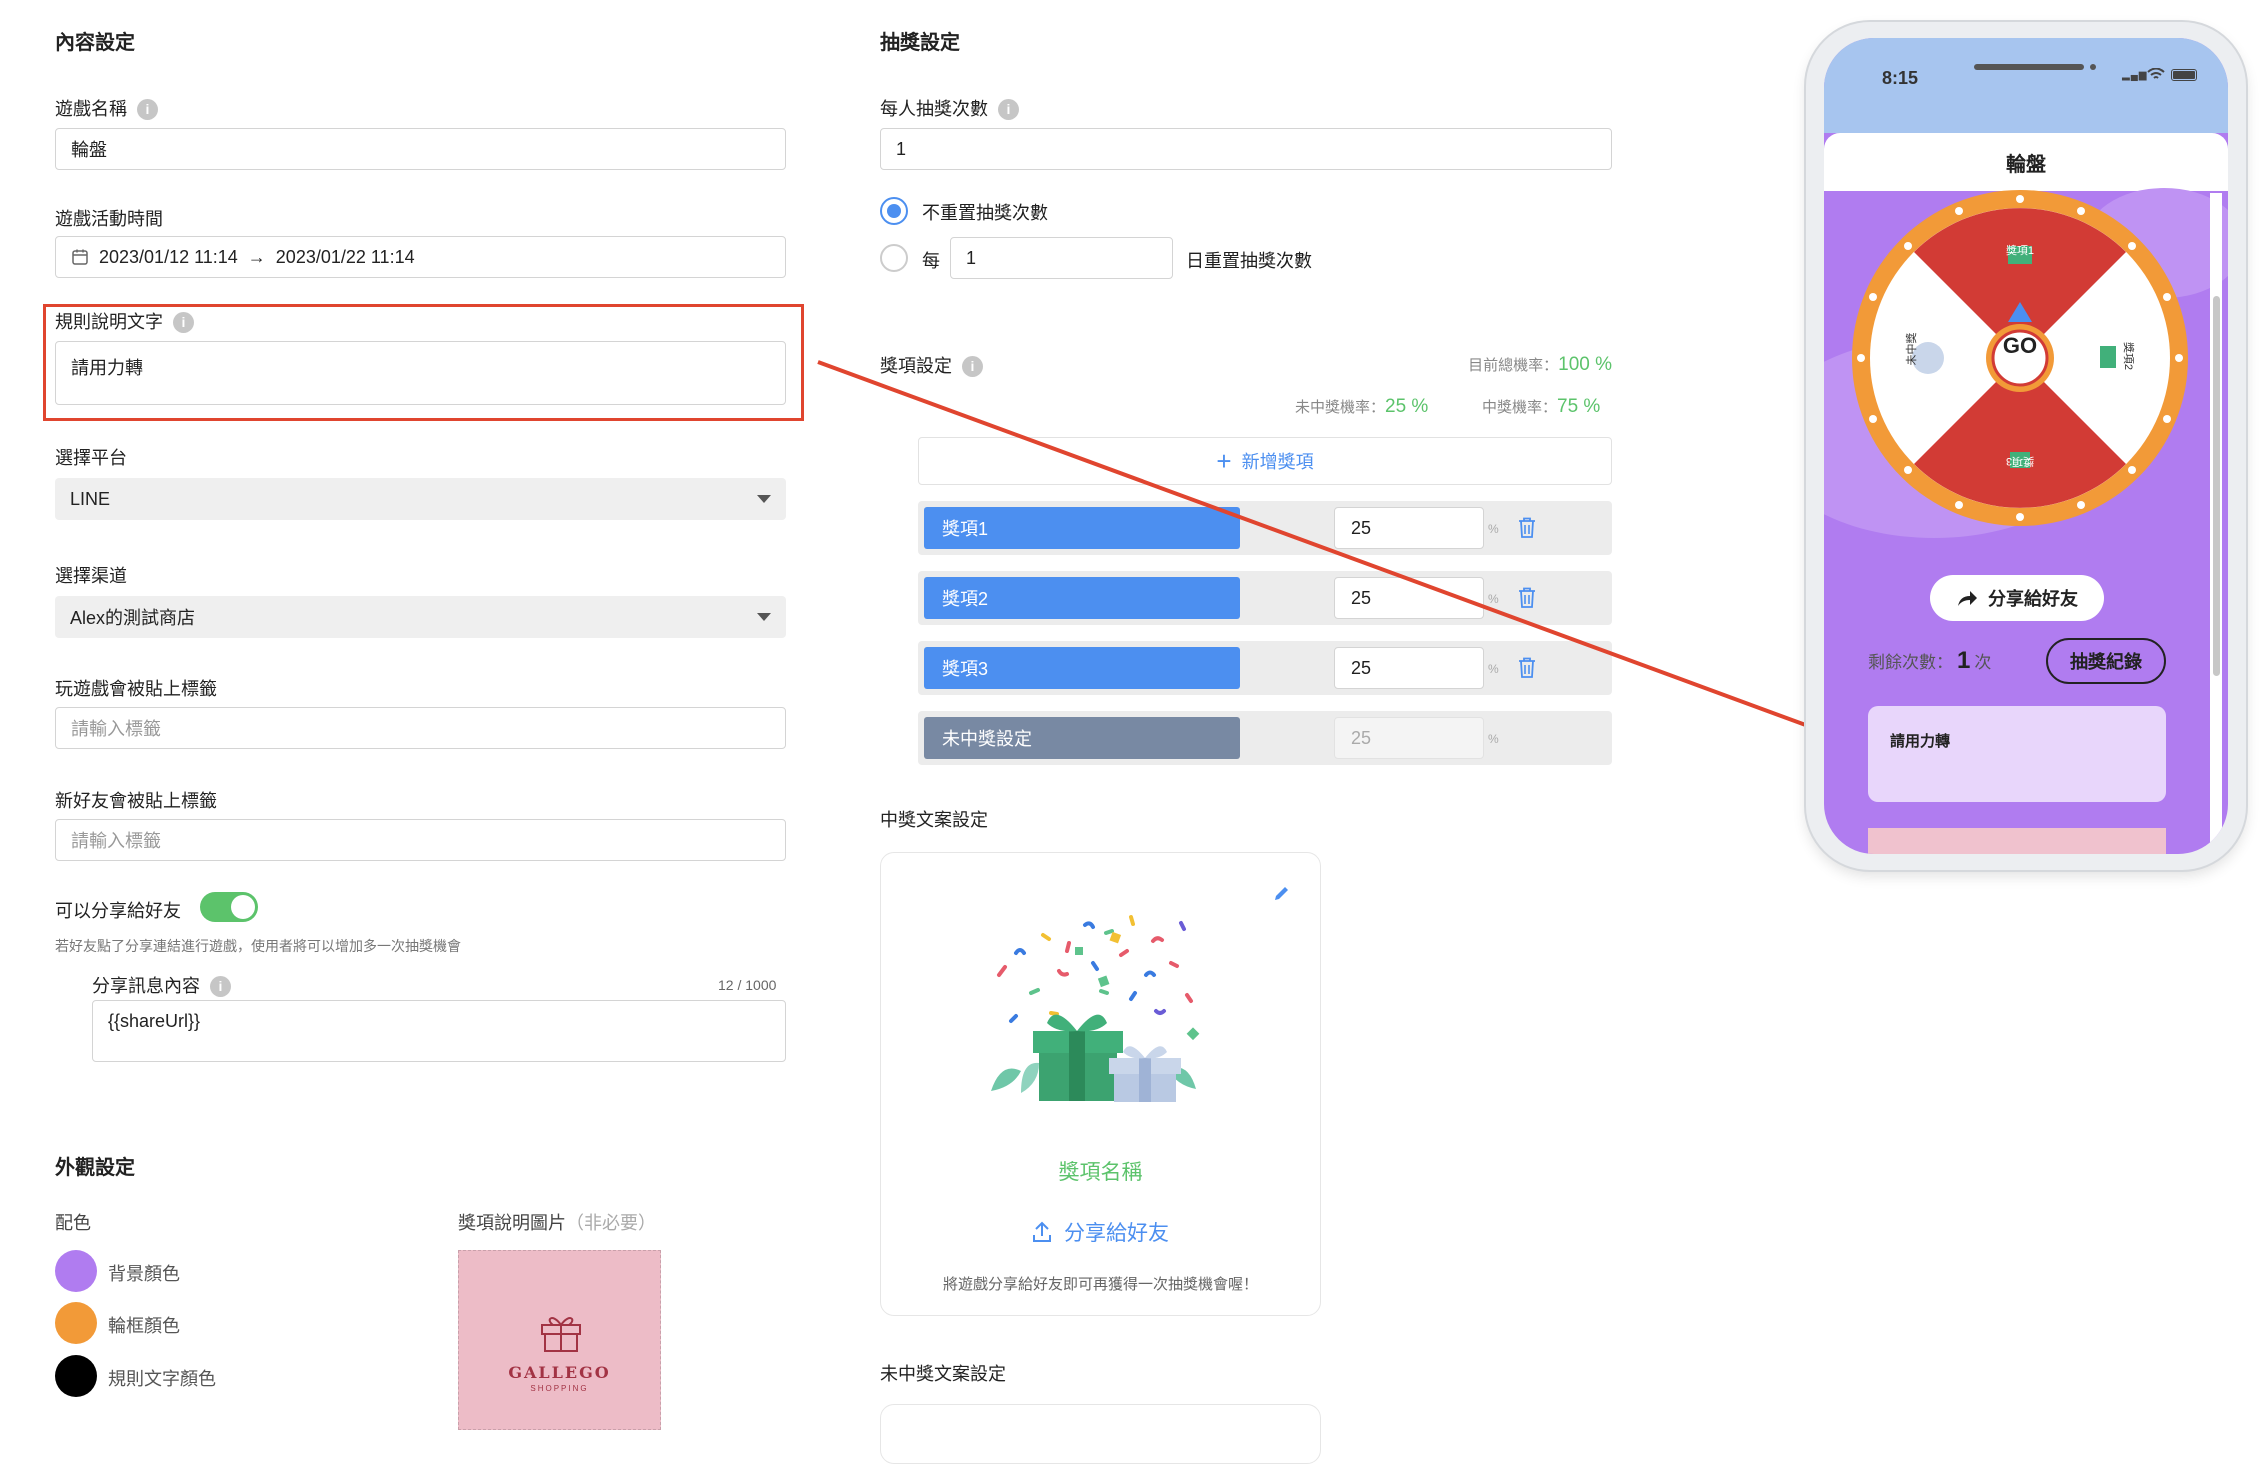 This screenshot has width=2266, height=1464. Describe the element at coordinates (420, 499) in the screenshot. I see `platform-select: LINE` at that location.